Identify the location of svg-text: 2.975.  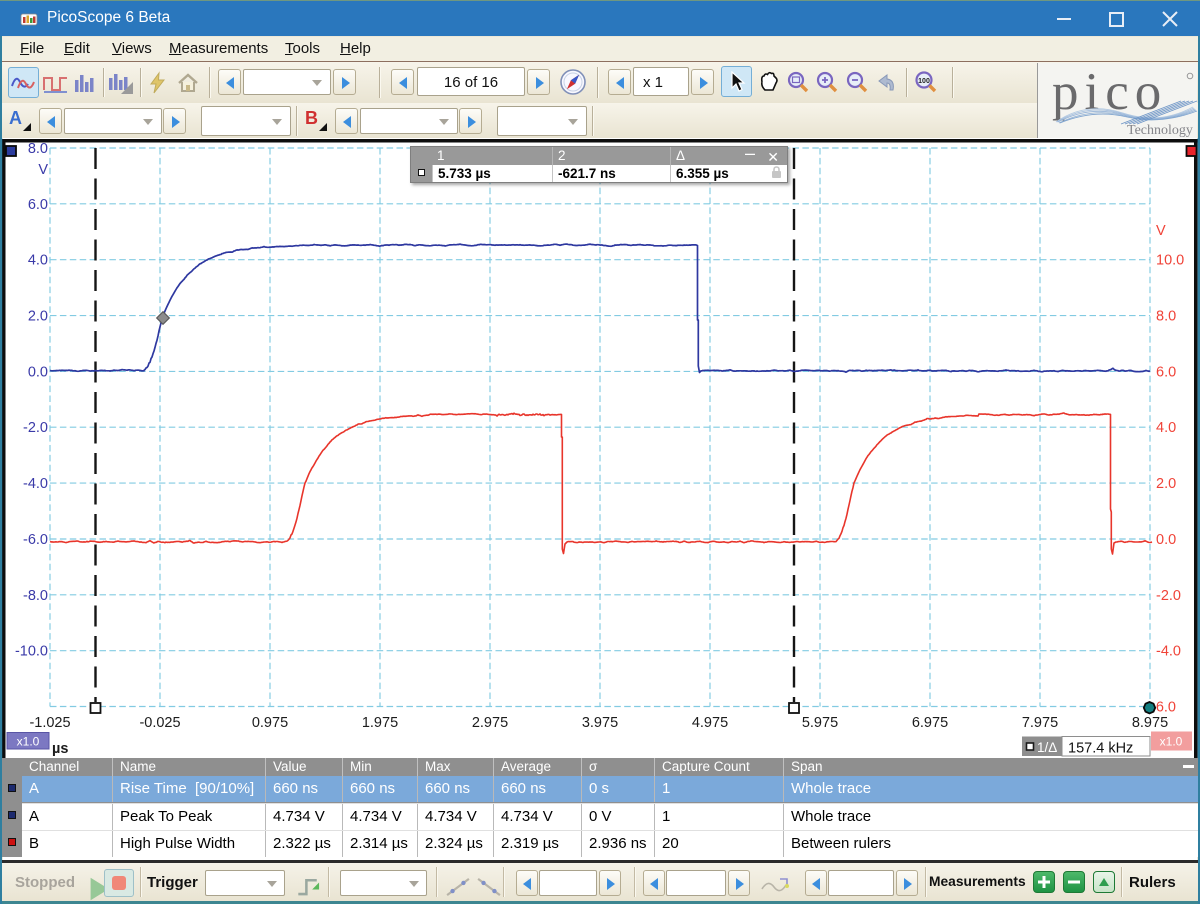
(490, 723).